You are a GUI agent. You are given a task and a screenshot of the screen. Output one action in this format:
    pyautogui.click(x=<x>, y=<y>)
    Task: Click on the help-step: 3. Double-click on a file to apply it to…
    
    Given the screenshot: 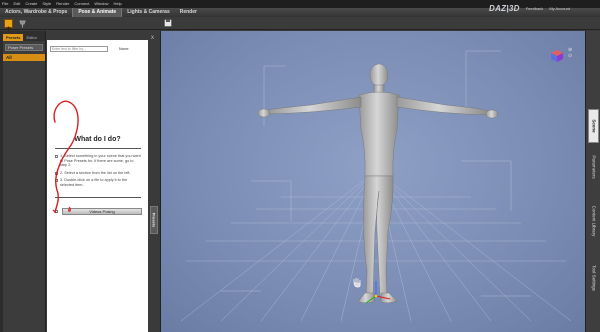 What is the action you would take?
    pyautogui.click(x=98, y=182)
    